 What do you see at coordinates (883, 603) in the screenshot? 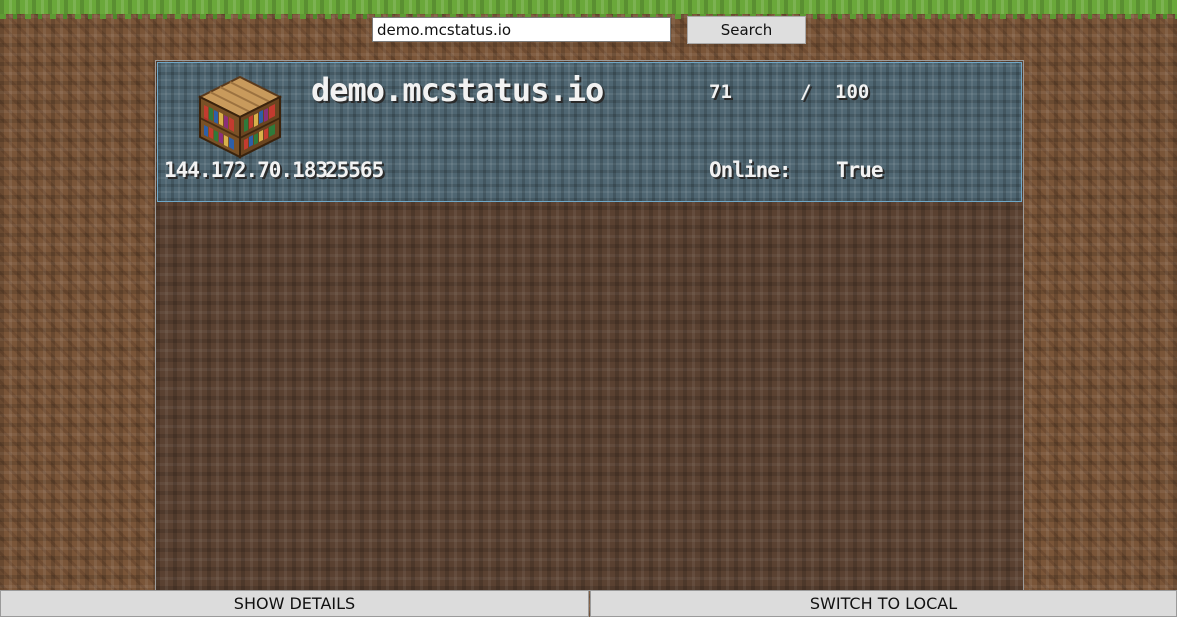
I see `switch-to-local-button: SWITCH TO LOCAL` at bounding box center [883, 603].